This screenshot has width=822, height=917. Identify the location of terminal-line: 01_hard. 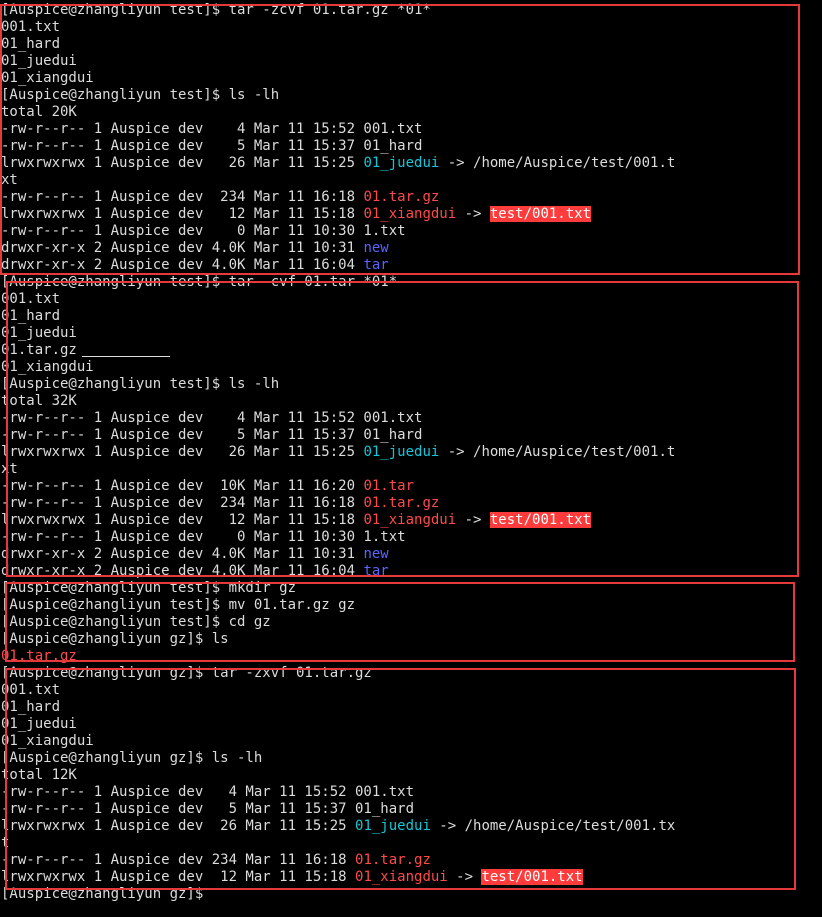
(411, 44).